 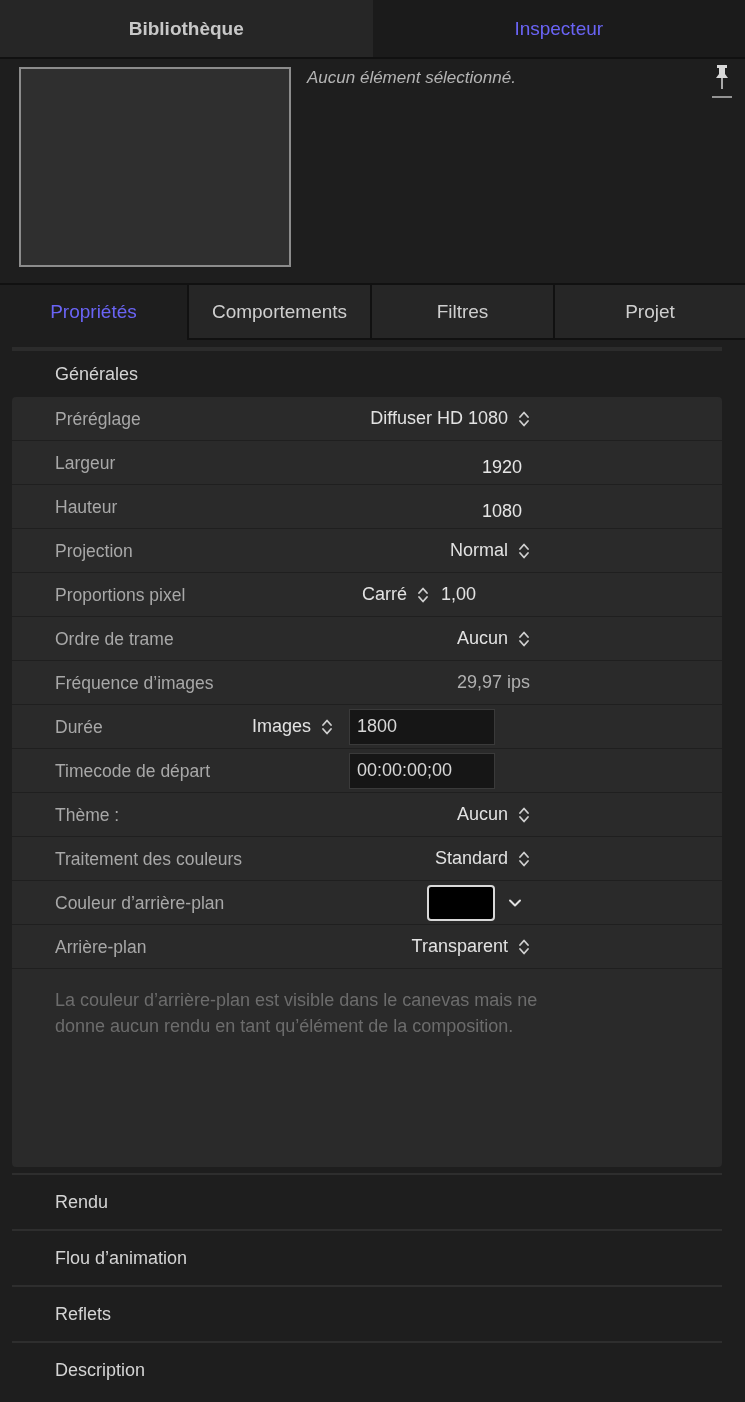 I want to click on property-label: Thème :, so click(x=88, y=814).